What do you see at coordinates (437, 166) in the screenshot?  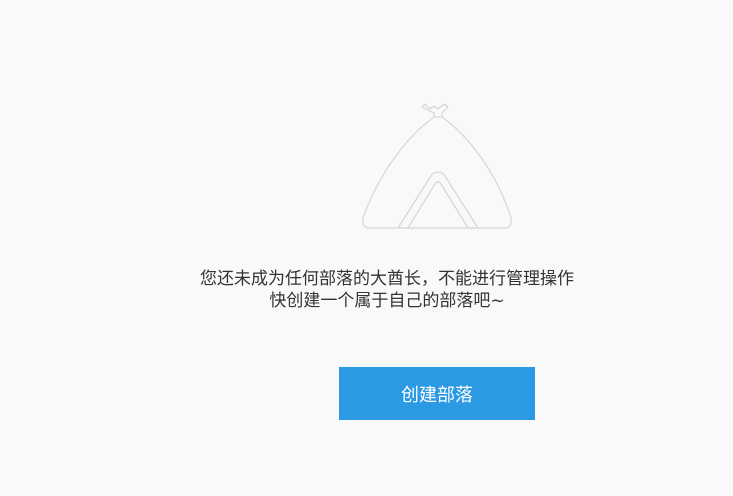 I see `tent-icon` at bounding box center [437, 166].